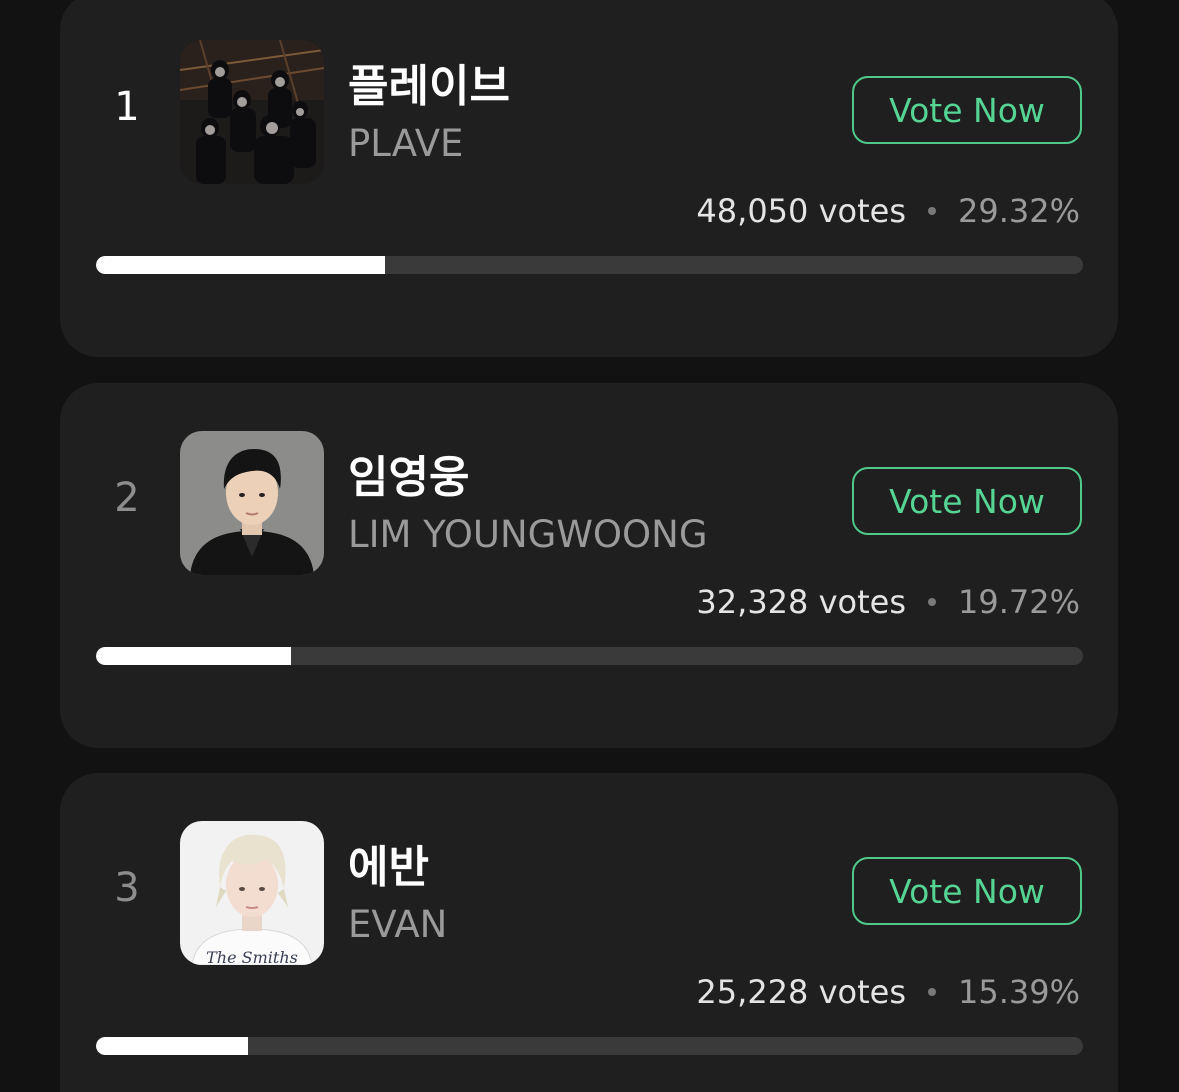  Describe the element at coordinates (127, 888) in the screenshot. I see `rank-number: 3` at that location.